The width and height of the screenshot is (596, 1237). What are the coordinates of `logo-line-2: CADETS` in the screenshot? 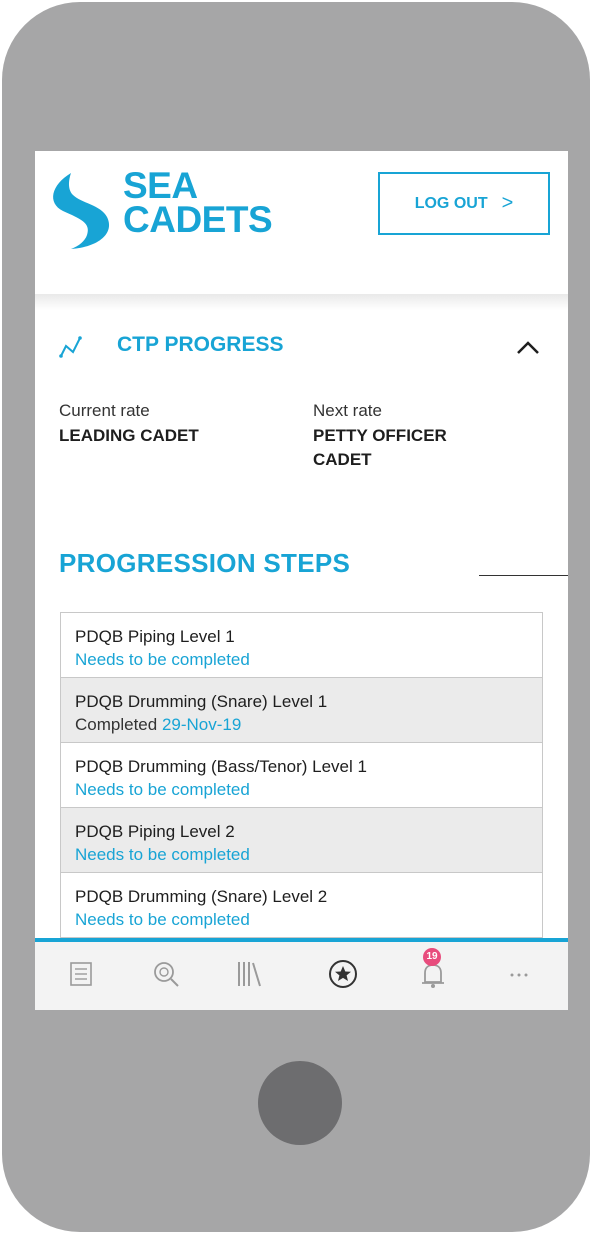 It's located at (198, 219).